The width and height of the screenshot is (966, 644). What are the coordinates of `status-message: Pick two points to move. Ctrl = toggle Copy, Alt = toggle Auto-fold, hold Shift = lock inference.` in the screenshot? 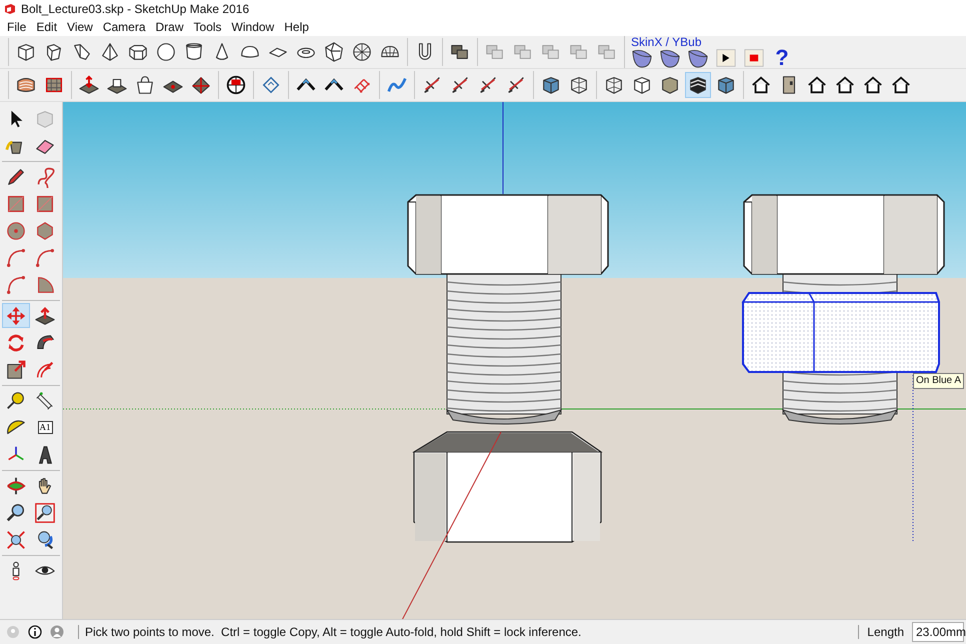 It's located at (464, 632).